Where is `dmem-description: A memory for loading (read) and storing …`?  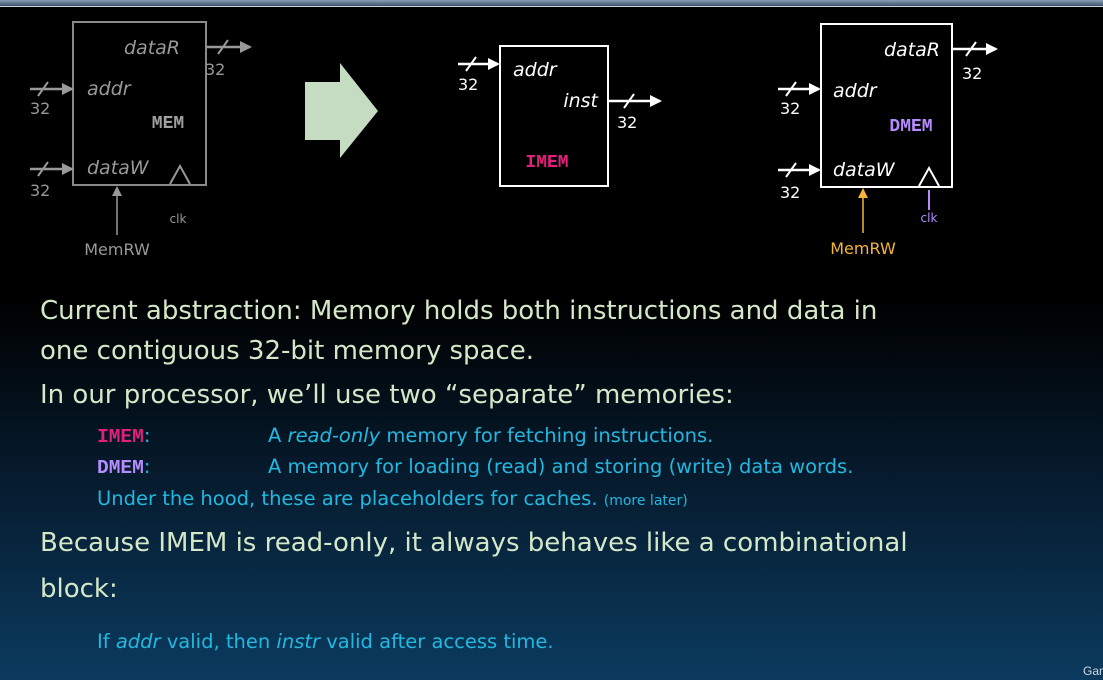 dmem-description: A memory for loading (read) and storing … is located at coordinates (561, 466).